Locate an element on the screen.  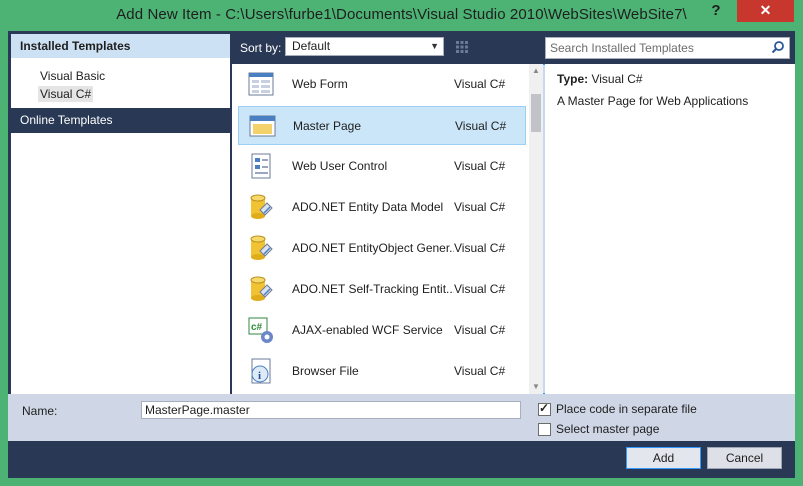
template-row: Web User Control Visual C# is located at coordinates (382, 166).